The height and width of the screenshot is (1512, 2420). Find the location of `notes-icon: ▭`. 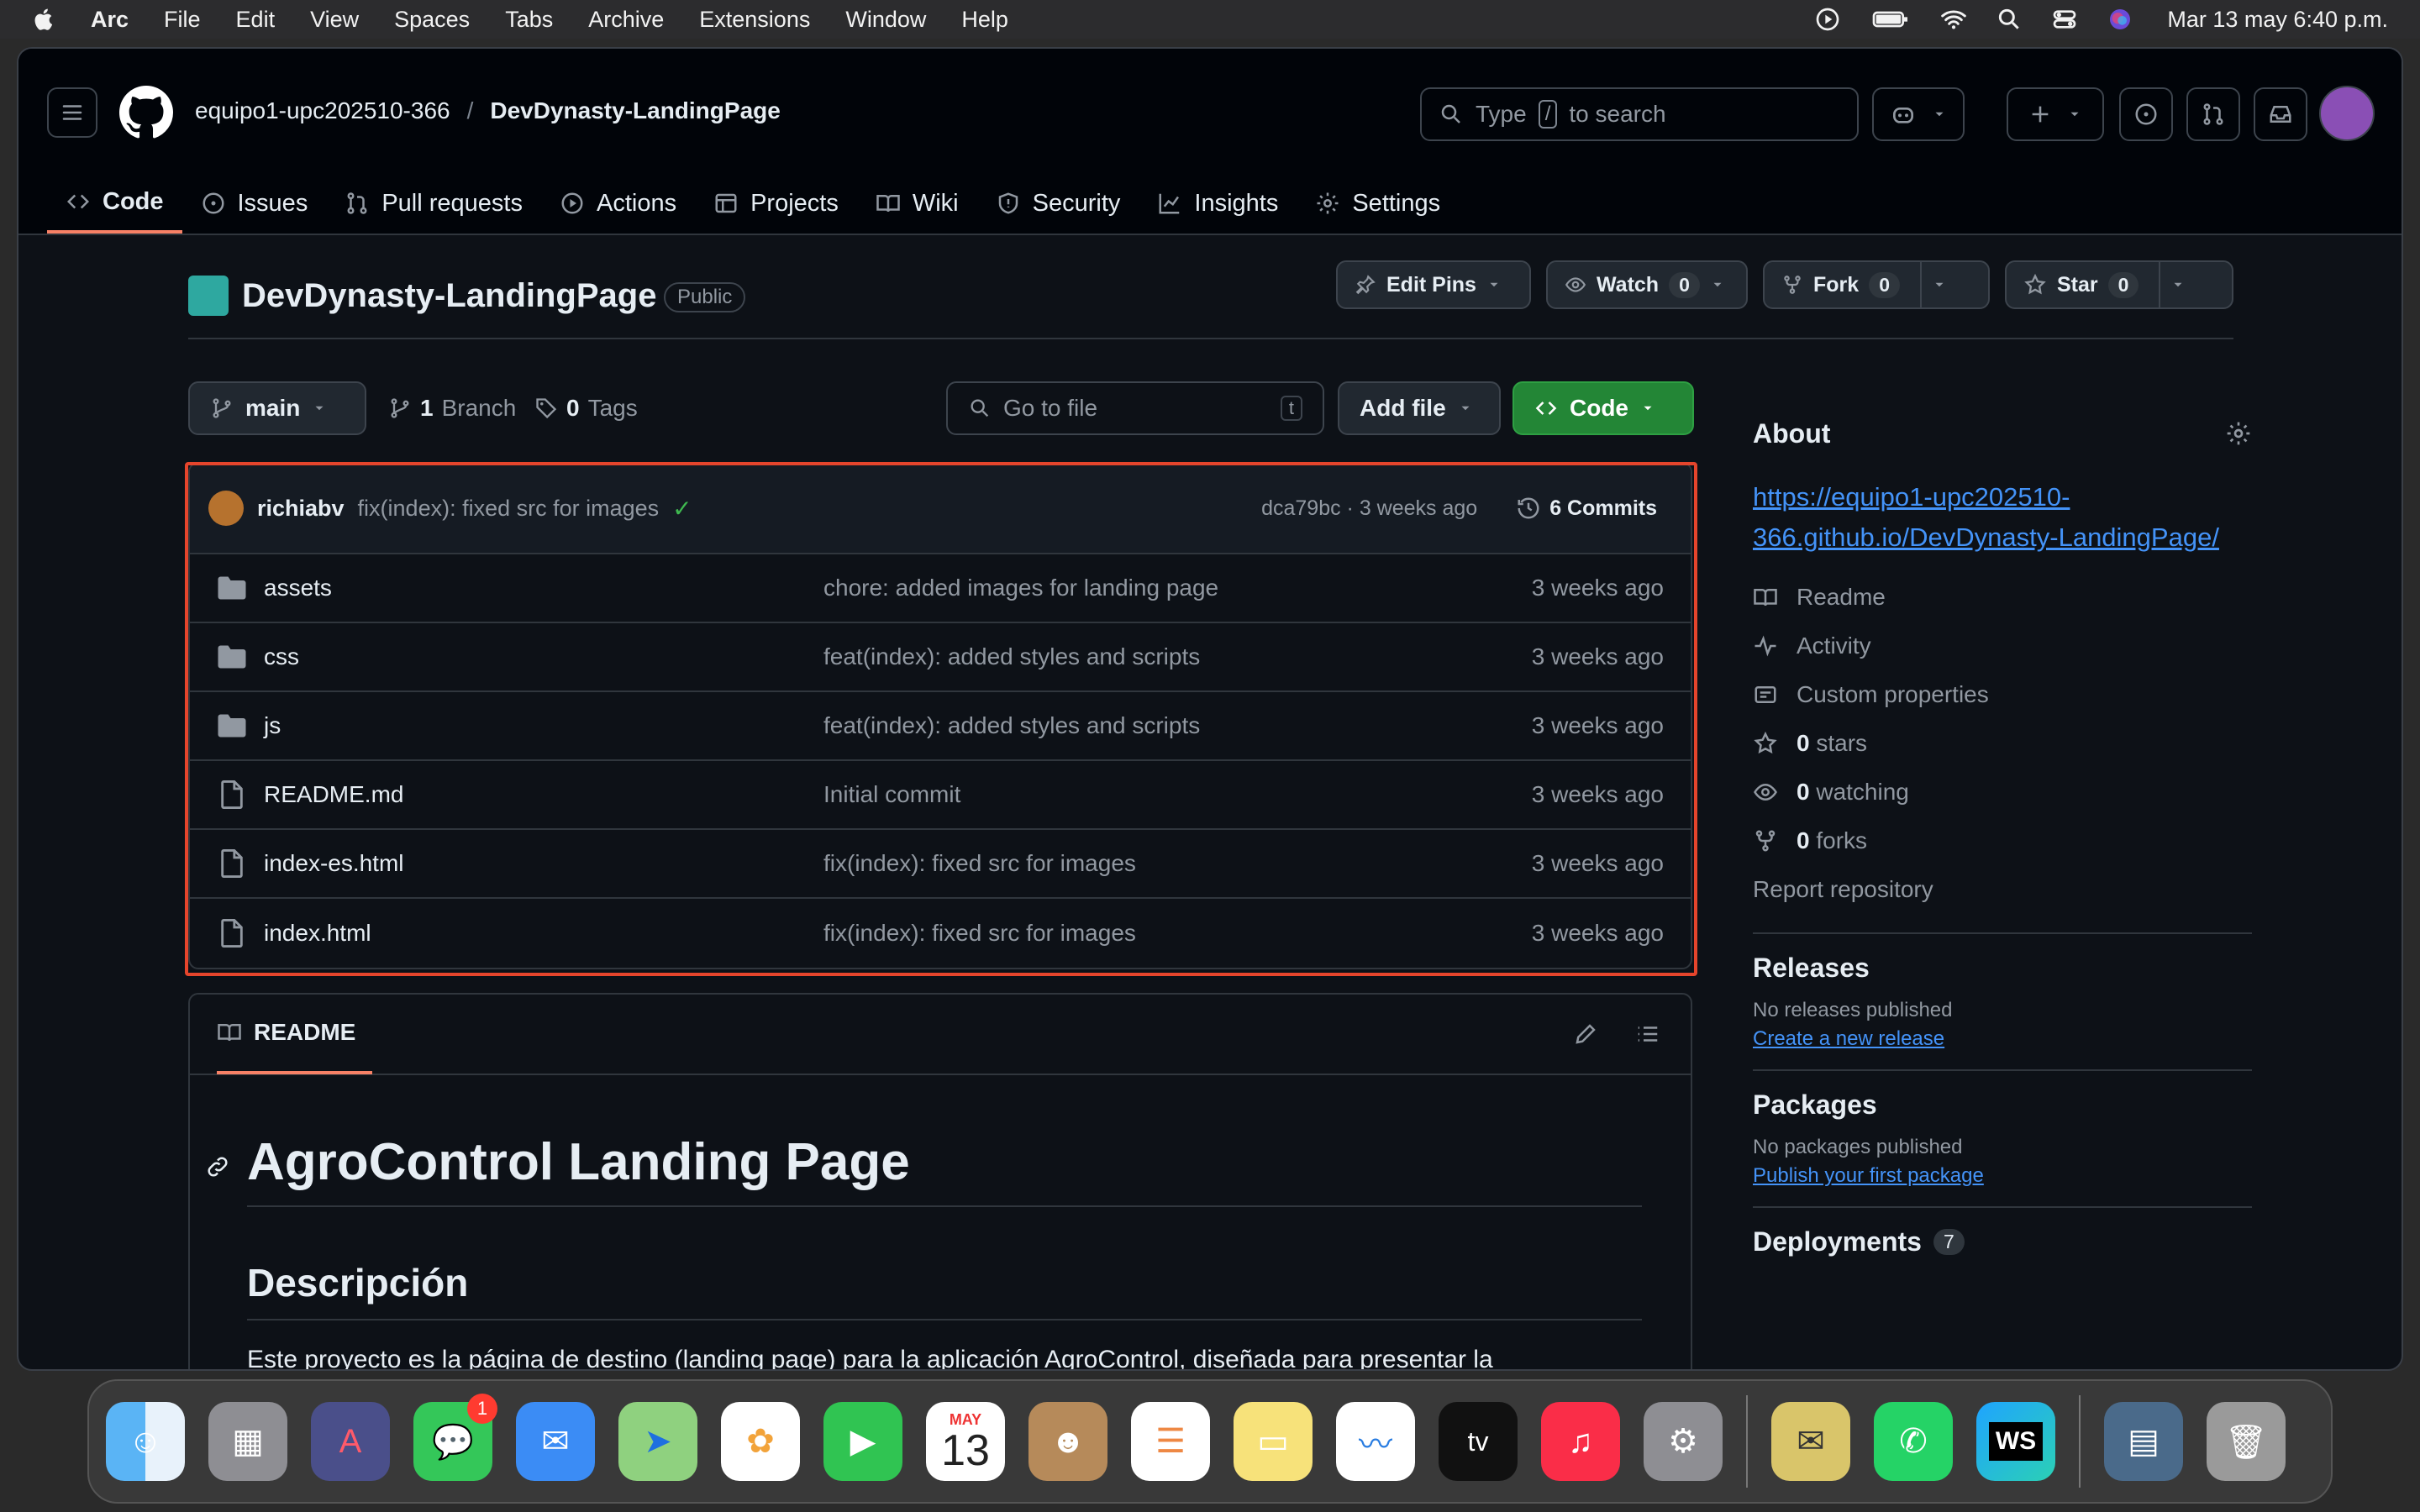

notes-icon: ▭ is located at coordinates (1273, 1441).